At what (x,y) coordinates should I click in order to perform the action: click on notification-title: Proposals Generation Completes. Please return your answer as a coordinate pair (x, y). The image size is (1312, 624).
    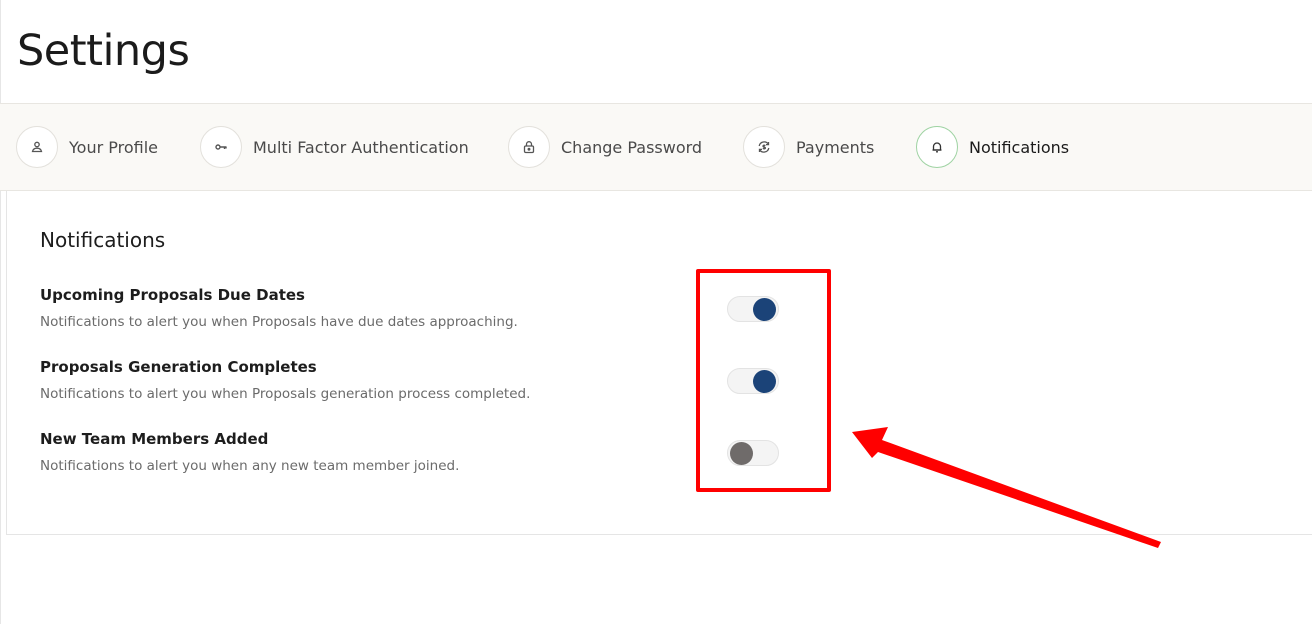
    Looking at the image, I should click on (178, 367).